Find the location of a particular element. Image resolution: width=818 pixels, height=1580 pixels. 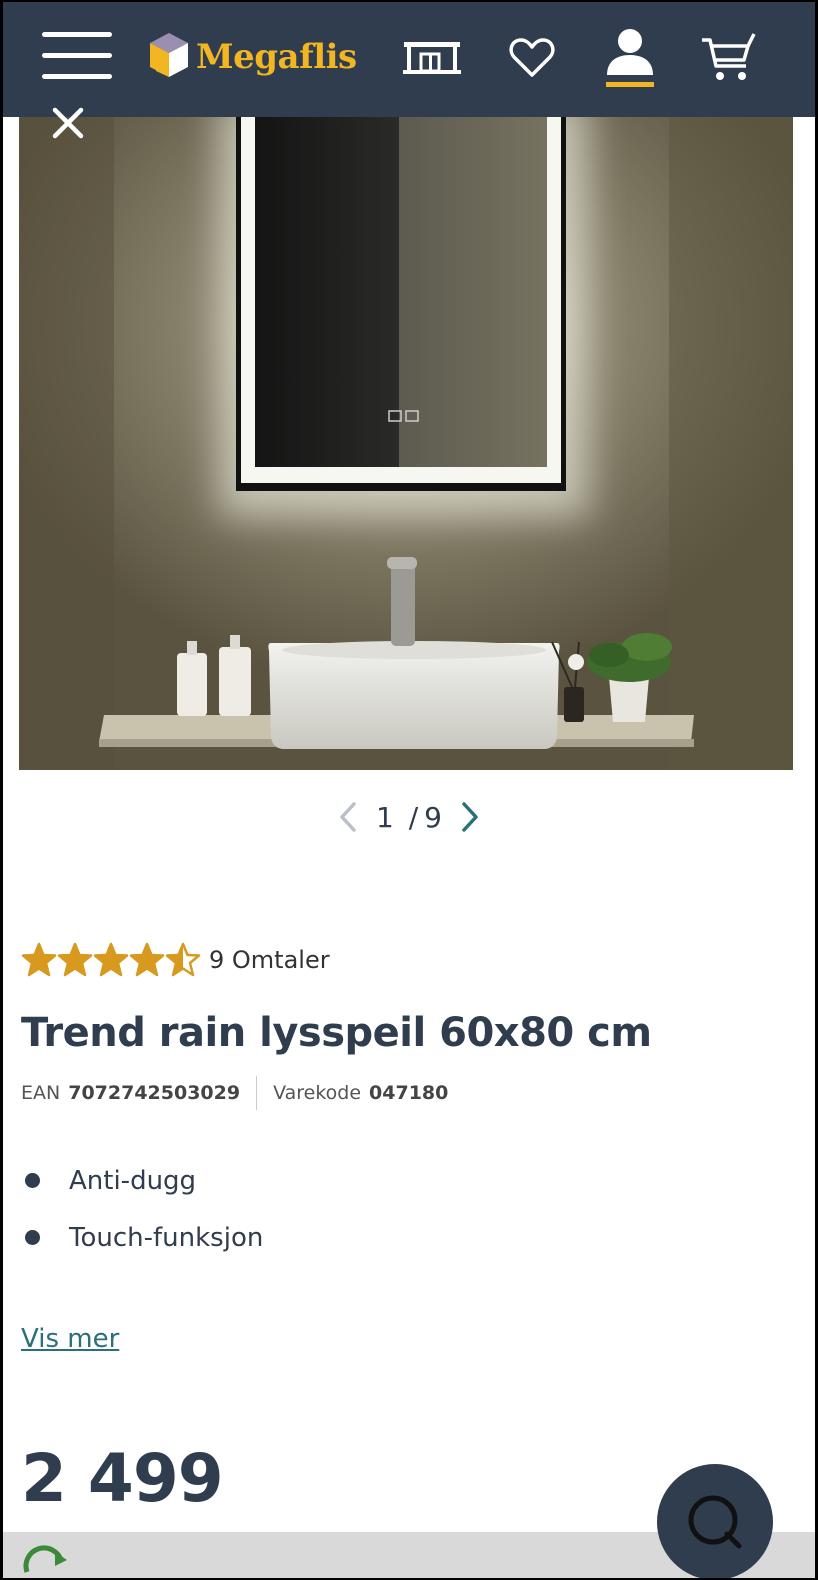

cart-icon is located at coordinates (728, 58).